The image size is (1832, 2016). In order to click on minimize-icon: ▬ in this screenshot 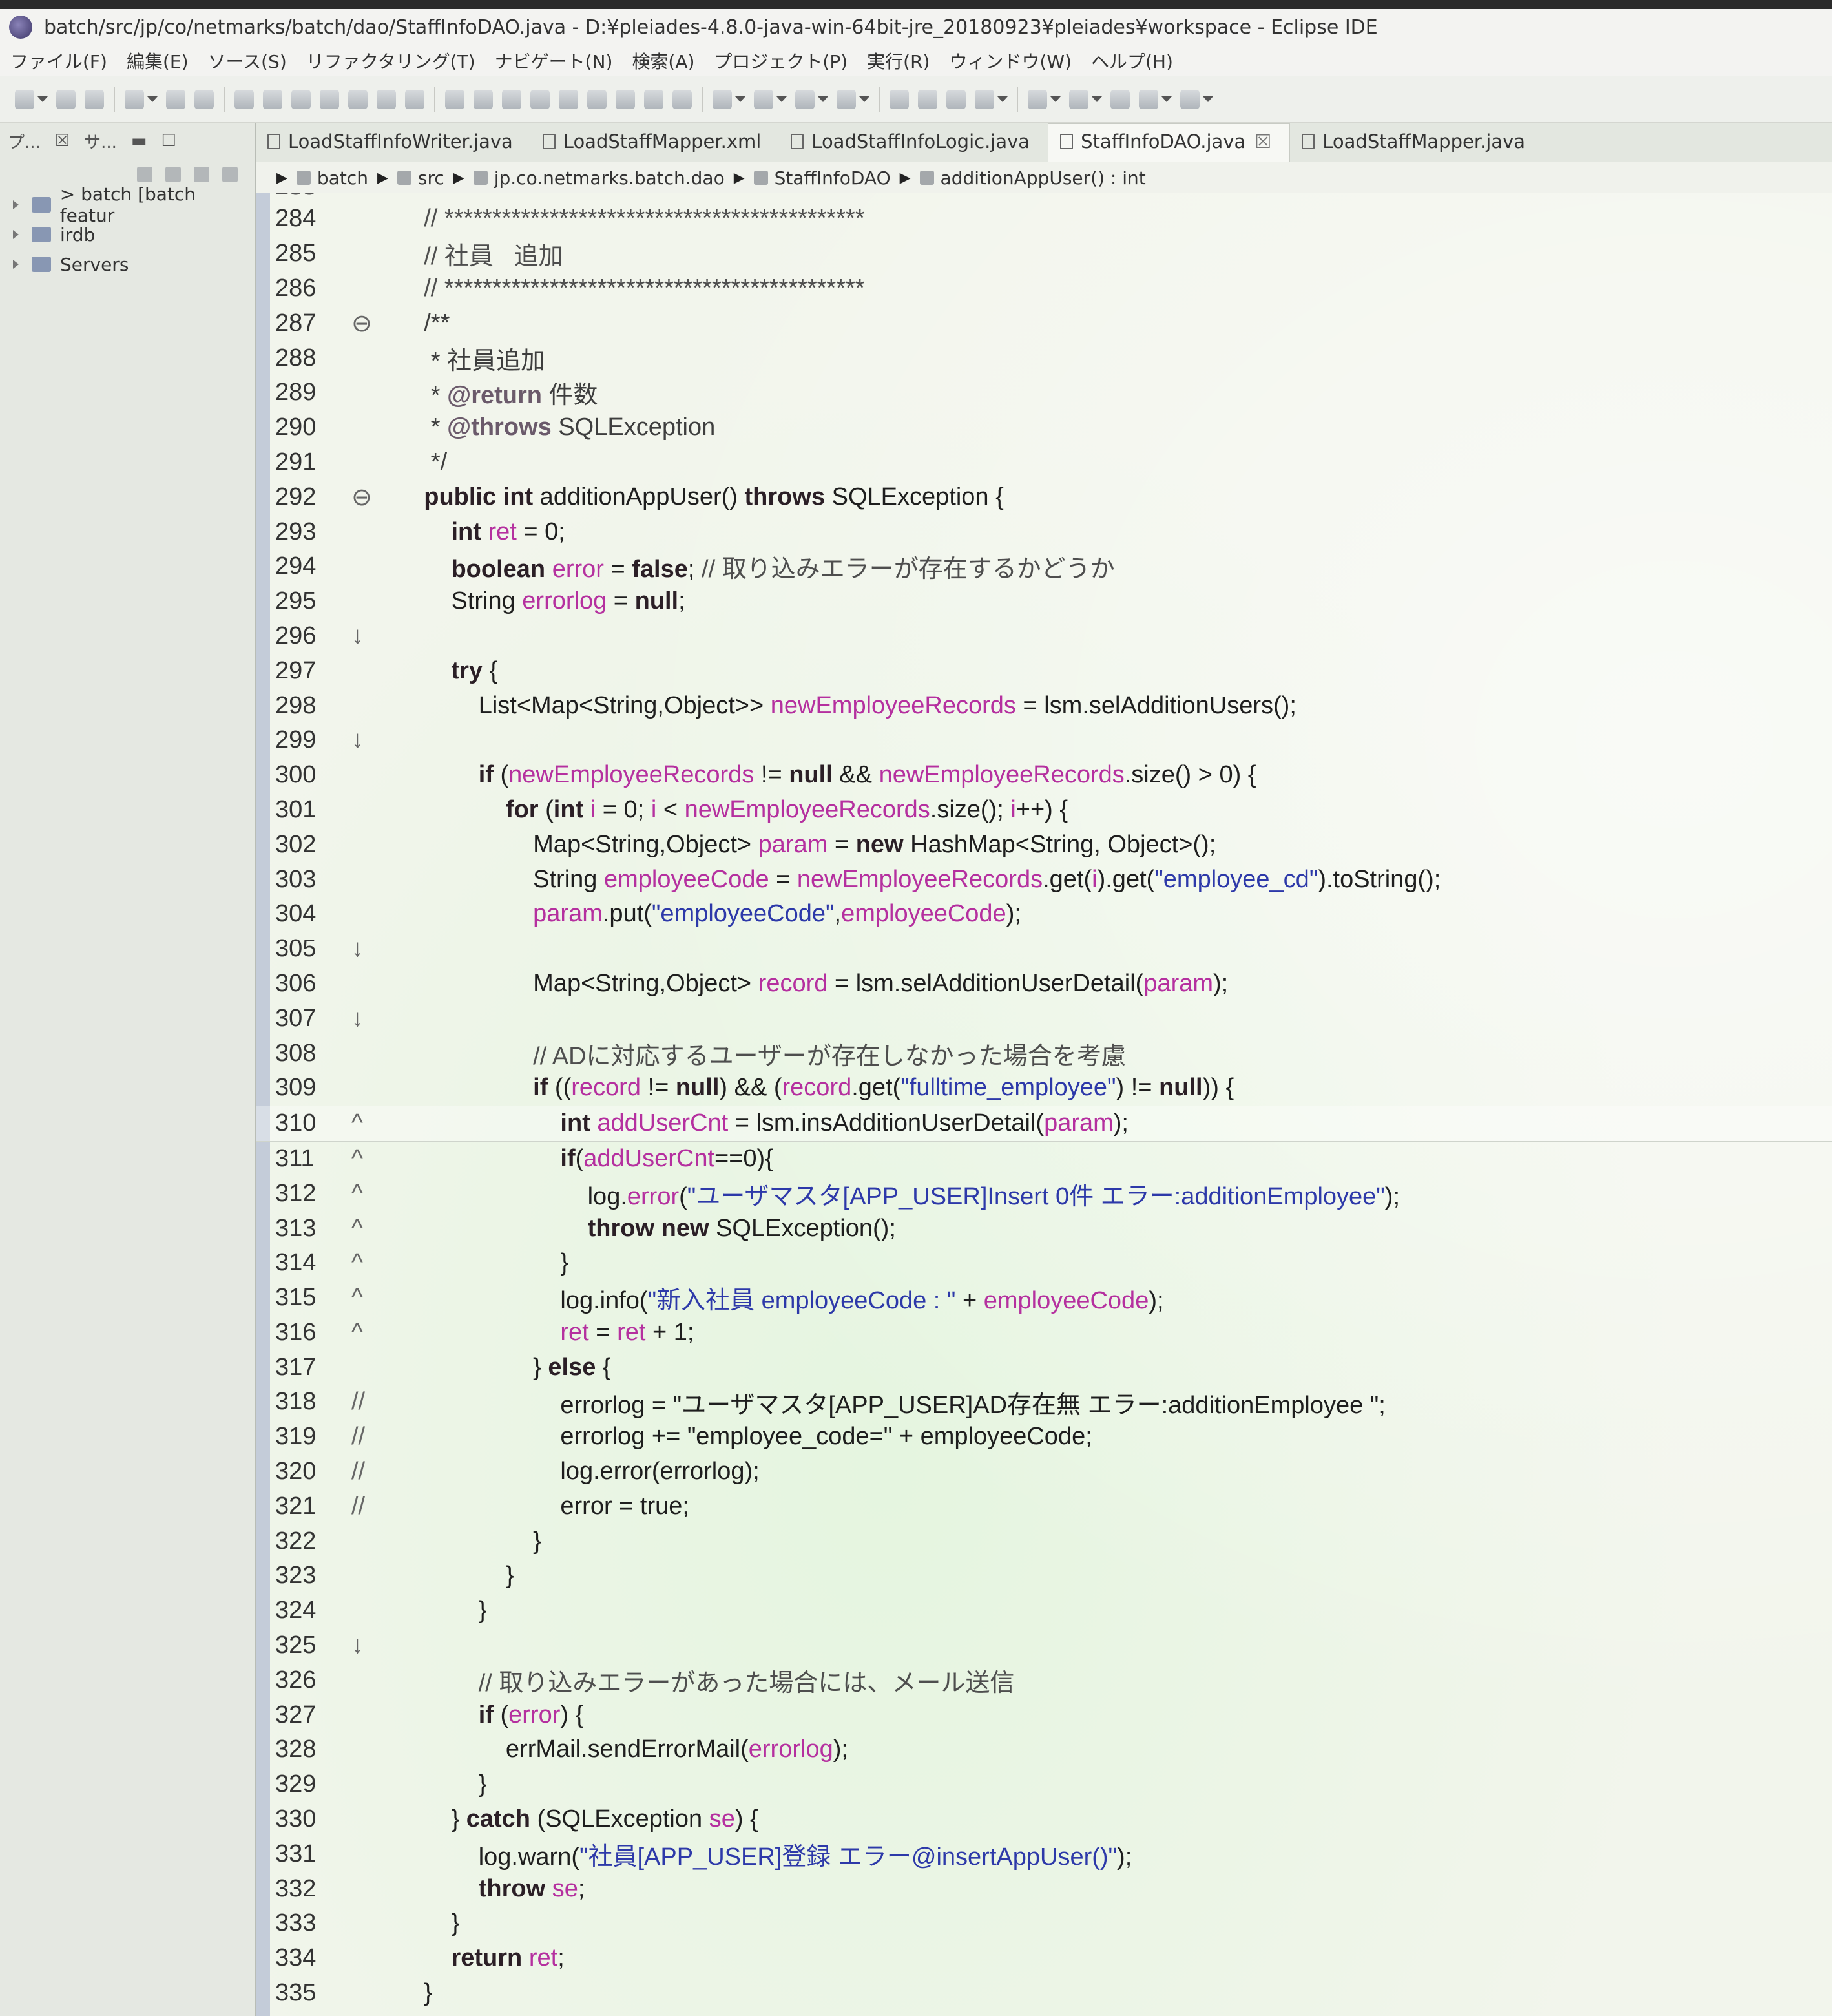, I will do `click(139, 141)`.